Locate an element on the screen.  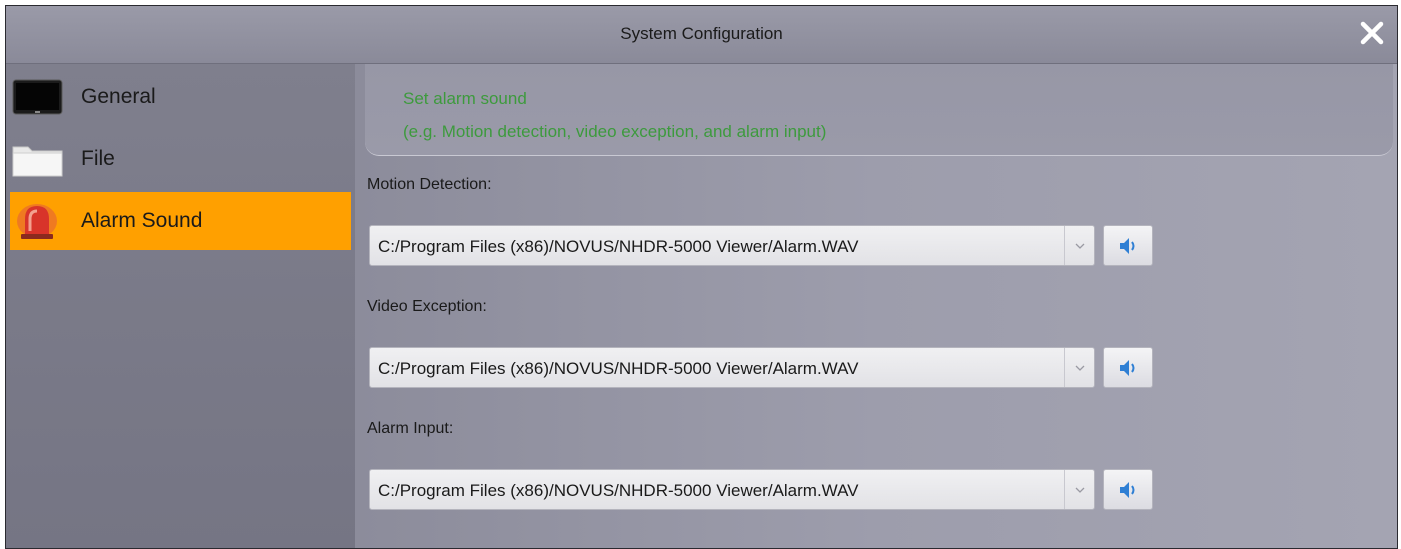
play-video-exception-sound-button is located at coordinates (1128, 367).